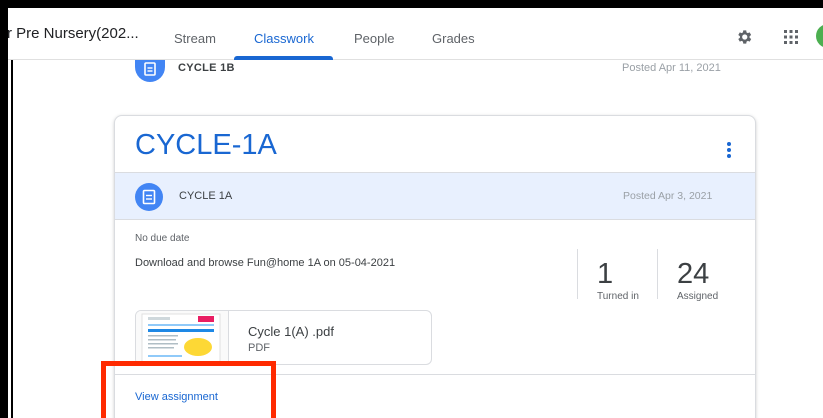 The image size is (823, 418). Describe the element at coordinates (698, 296) in the screenshot. I see `assigned-label: Assigned` at that location.